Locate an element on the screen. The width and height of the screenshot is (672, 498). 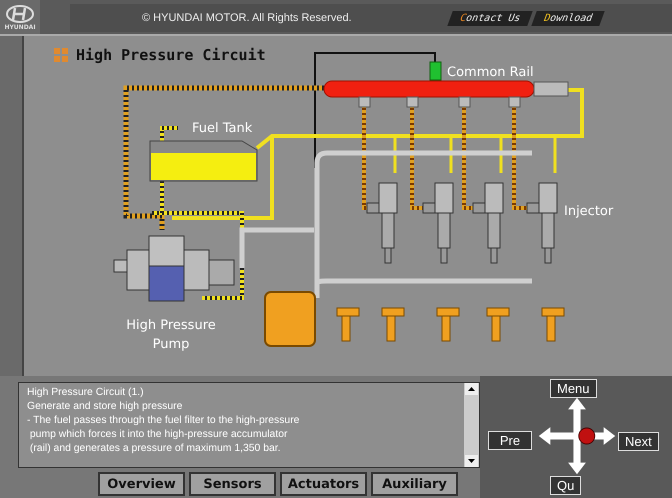
pressure-sensor-drawing is located at coordinates (436, 71).